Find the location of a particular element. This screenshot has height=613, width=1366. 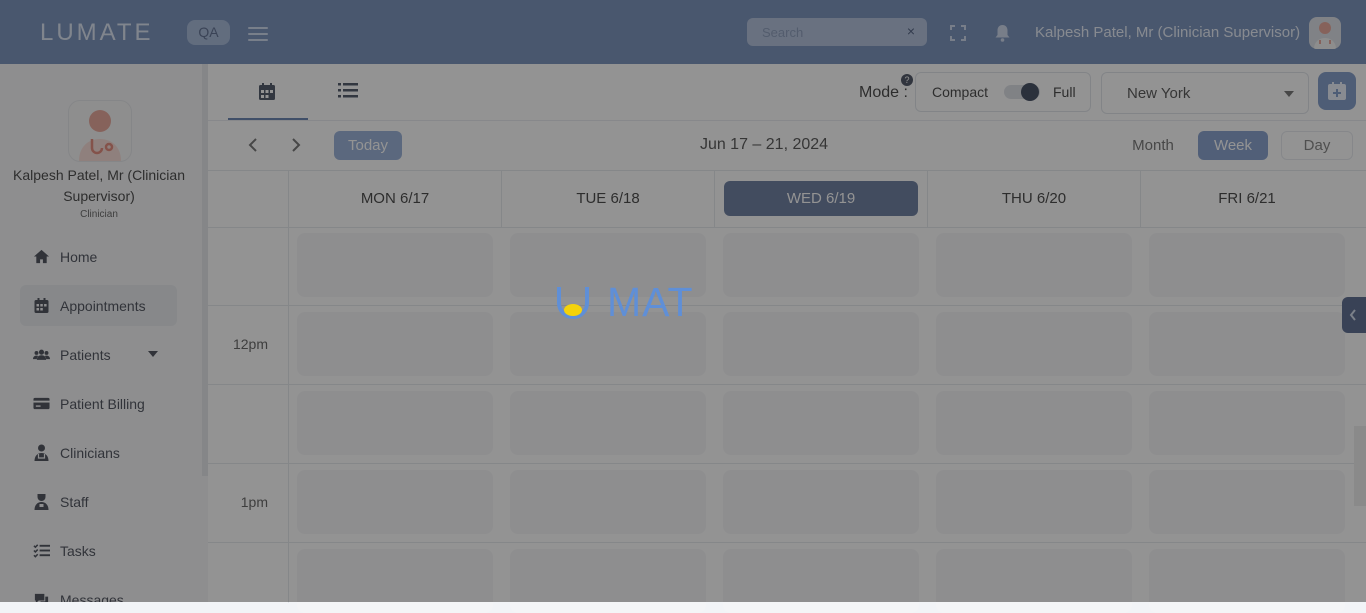

loading-logo: MAT is located at coordinates (641, 302).